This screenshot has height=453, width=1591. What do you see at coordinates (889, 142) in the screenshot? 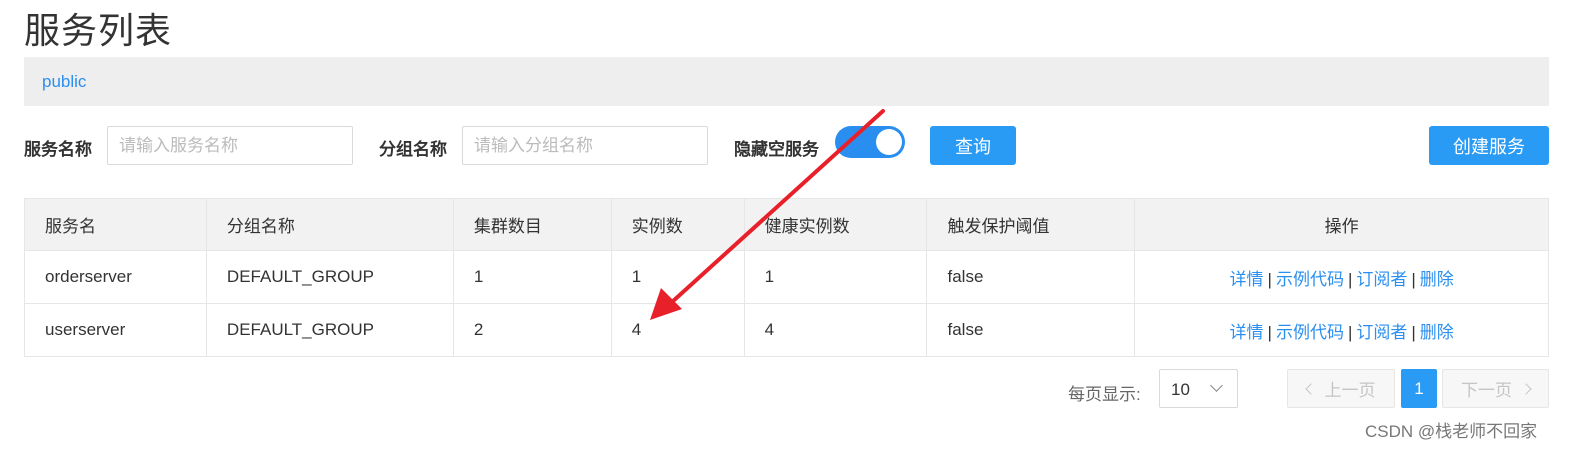
I see `toggle-knob` at bounding box center [889, 142].